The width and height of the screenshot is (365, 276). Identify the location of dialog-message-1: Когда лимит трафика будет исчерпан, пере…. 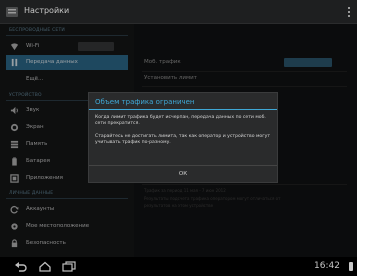
(180, 120).